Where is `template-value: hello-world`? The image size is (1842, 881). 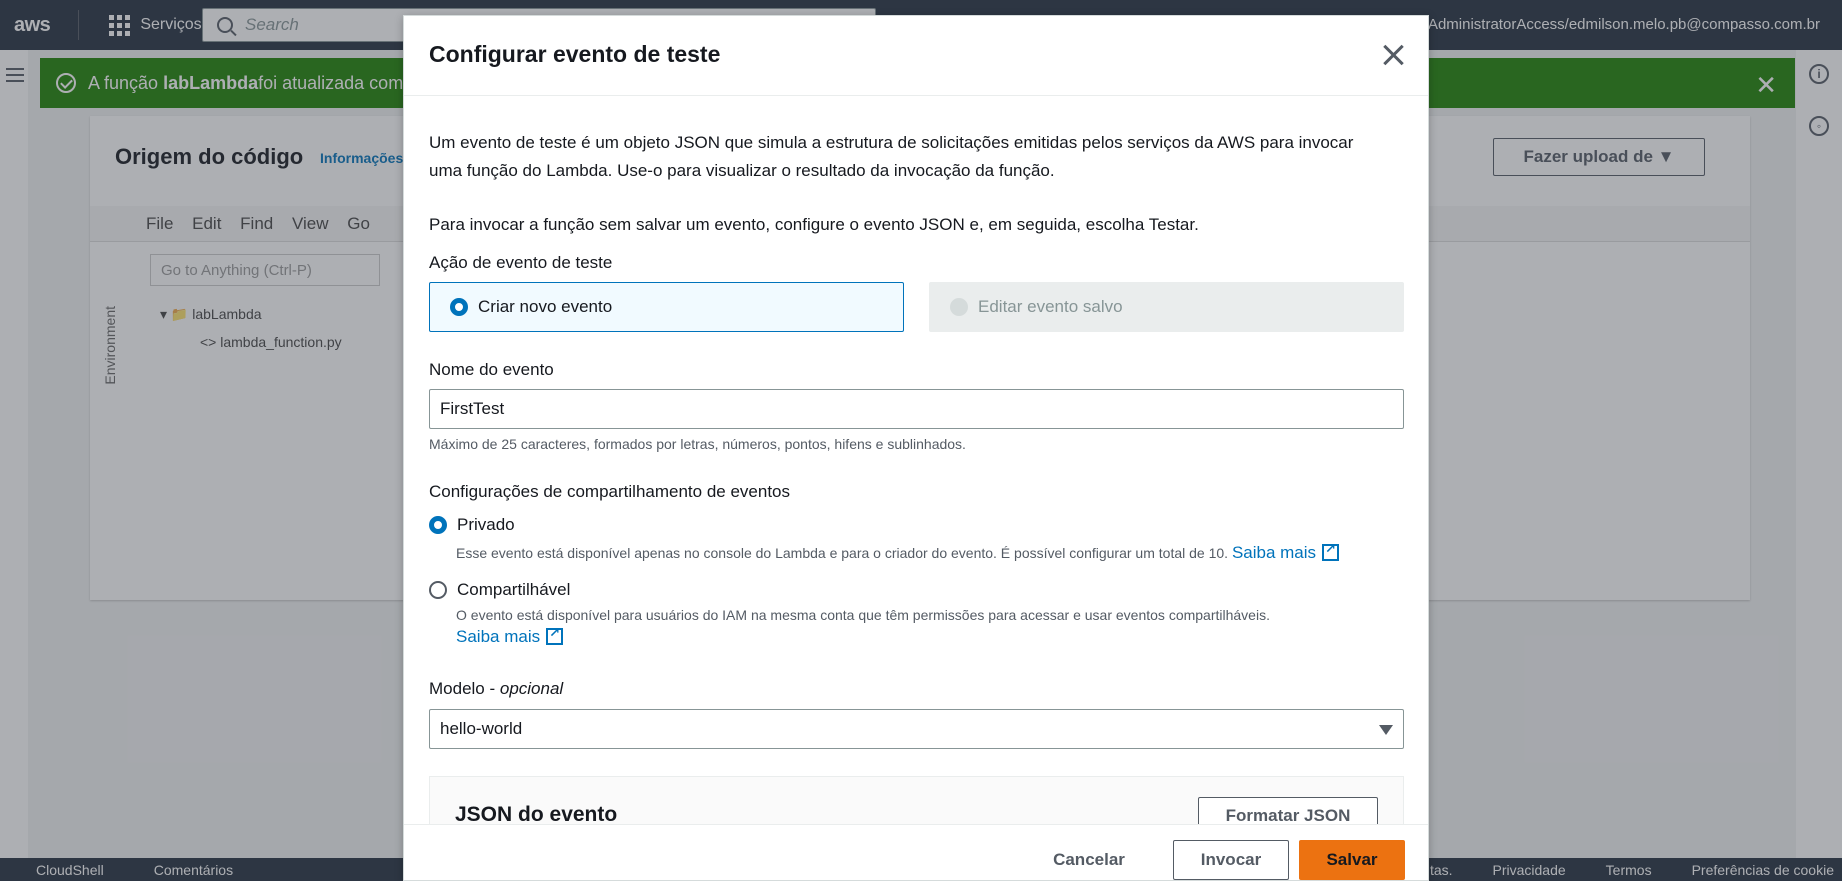 template-value: hello-world is located at coordinates (481, 728).